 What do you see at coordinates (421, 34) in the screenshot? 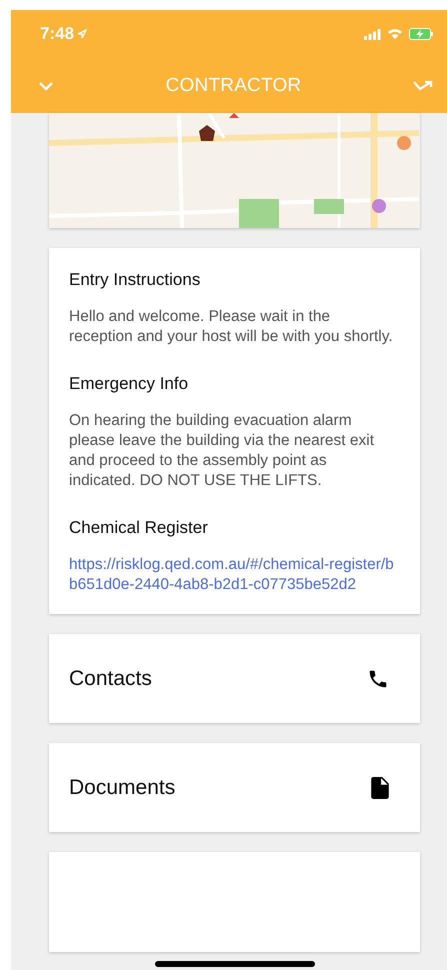
I see `battery-charging-icon` at bounding box center [421, 34].